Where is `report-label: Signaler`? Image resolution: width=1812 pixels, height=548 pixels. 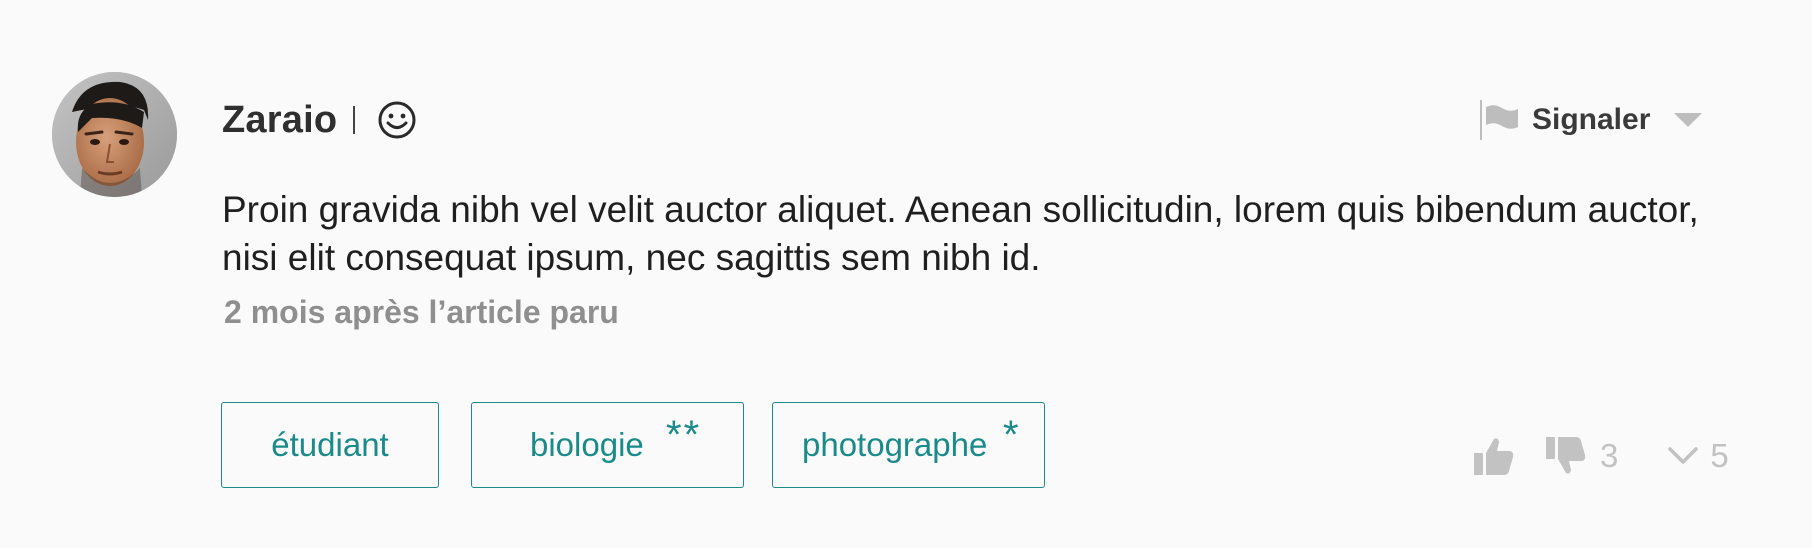 report-label: Signaler is located at coordinates (1591, 119).